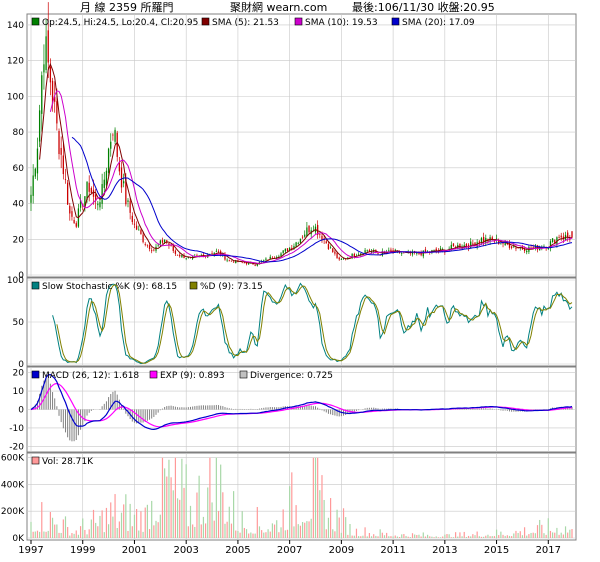  I want to click on x-tick-label: 2011, so click(392, 550).